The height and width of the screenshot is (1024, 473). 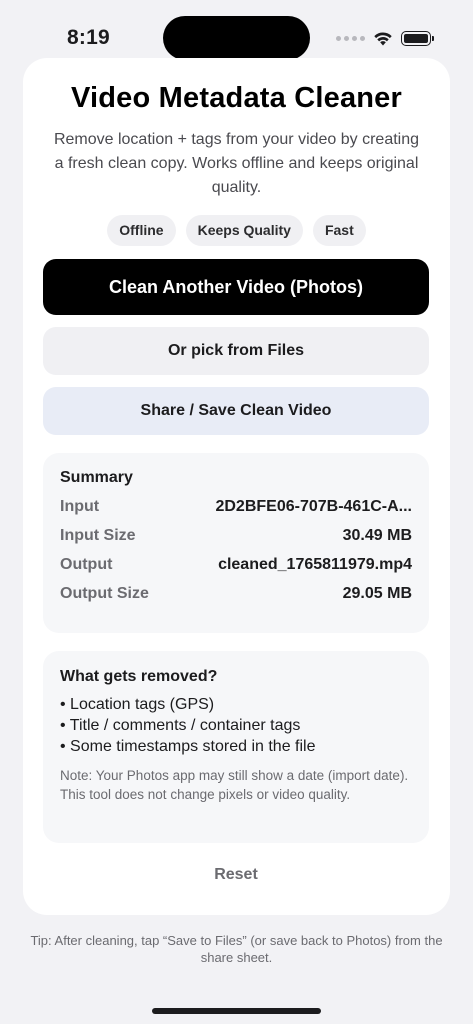 What do you see at coordinates (236, 98) in the screenshot?
I see `page-title: Video Metadata Cleaner` at bounding box center [236, 98].